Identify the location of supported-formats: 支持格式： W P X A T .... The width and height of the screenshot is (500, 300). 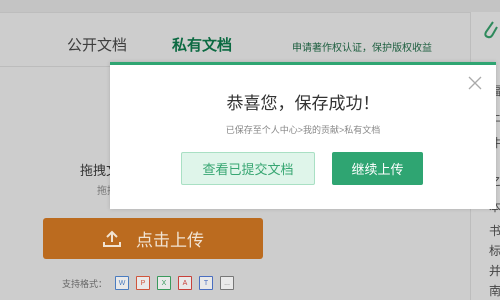
(148, 283).